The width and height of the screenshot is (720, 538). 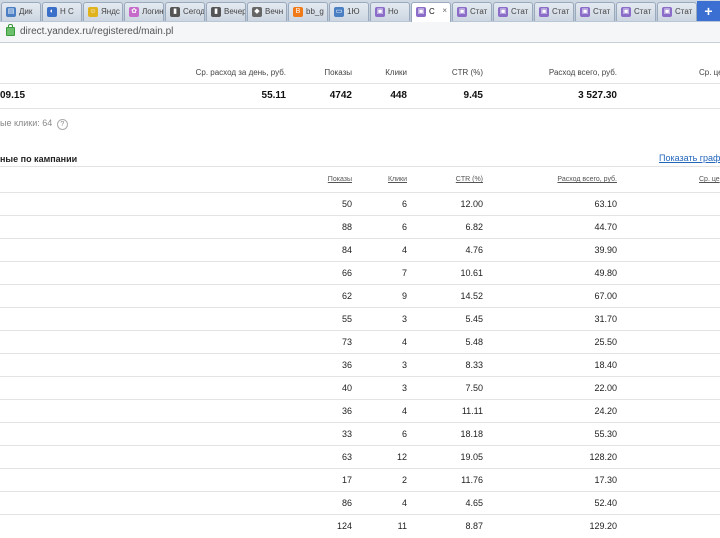 What do you see at coordinates (360, 32) in the screenshot?
I see `address-bar: direct.yandex.ru/registered/main.pl` at bounding box center [360, 32].